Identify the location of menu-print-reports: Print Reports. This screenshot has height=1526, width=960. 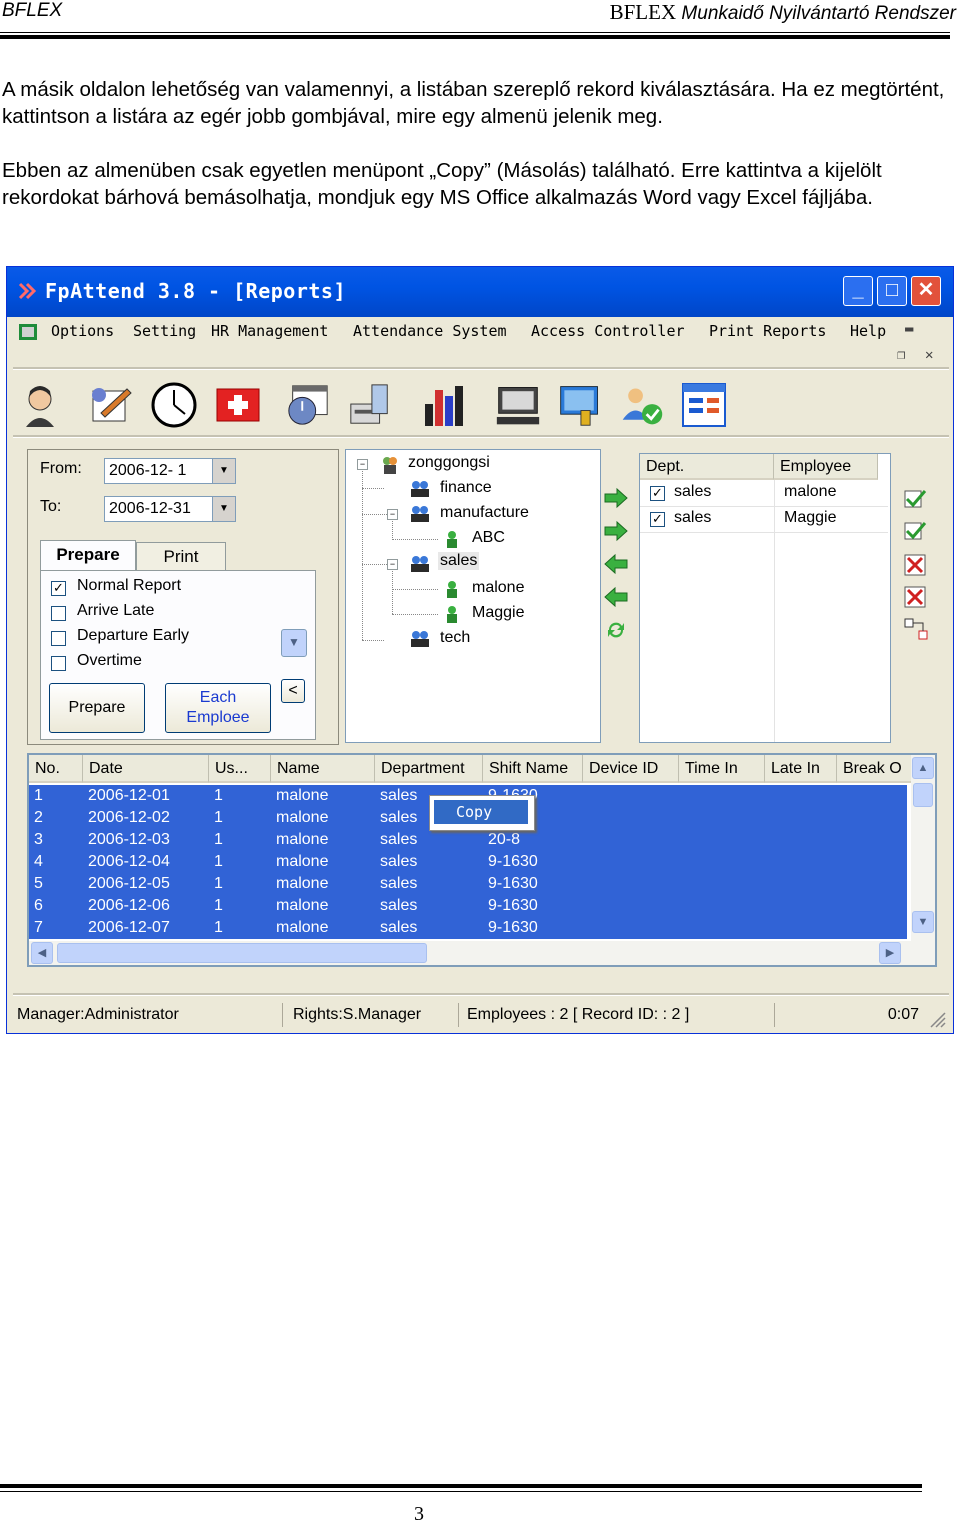
(767, 331).